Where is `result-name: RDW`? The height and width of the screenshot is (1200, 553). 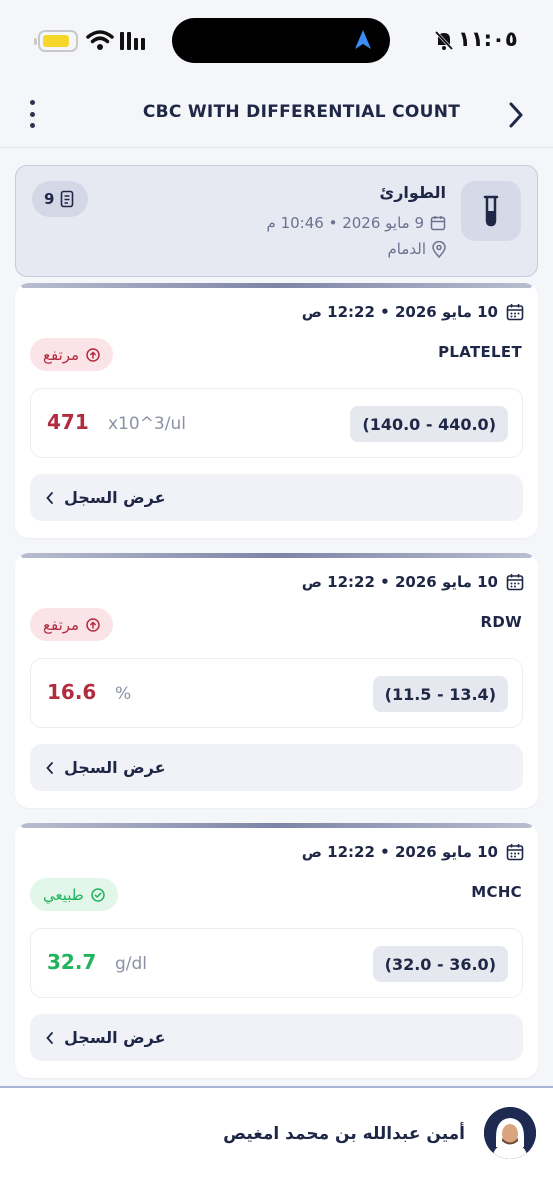
result-name: RDW is located at coordinates (501, 622).